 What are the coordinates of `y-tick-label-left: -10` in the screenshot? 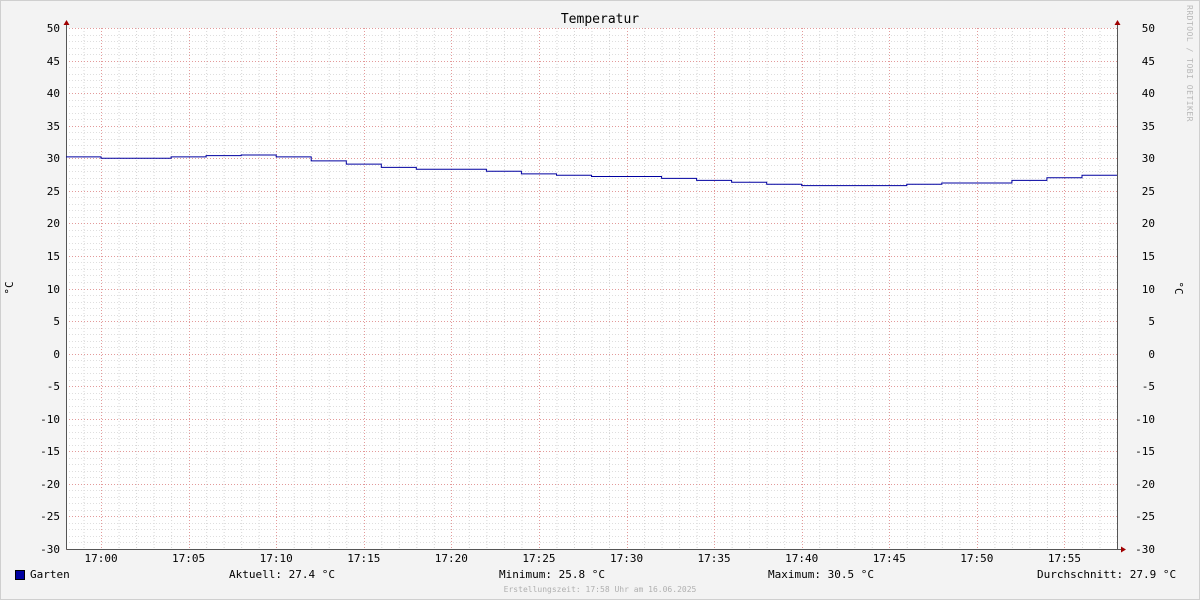 It's located at (50, 419).